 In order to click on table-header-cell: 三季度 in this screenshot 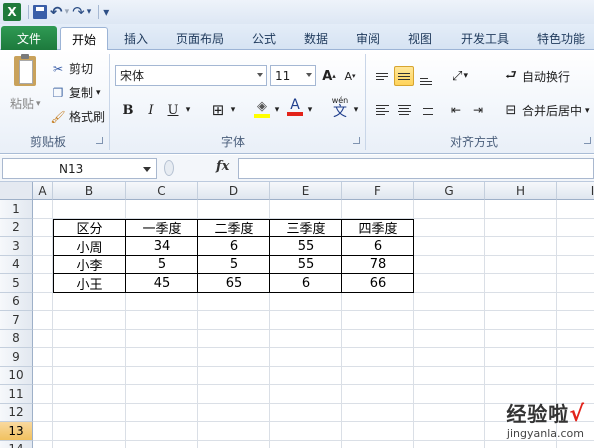, I will do `click(306, 228)`.